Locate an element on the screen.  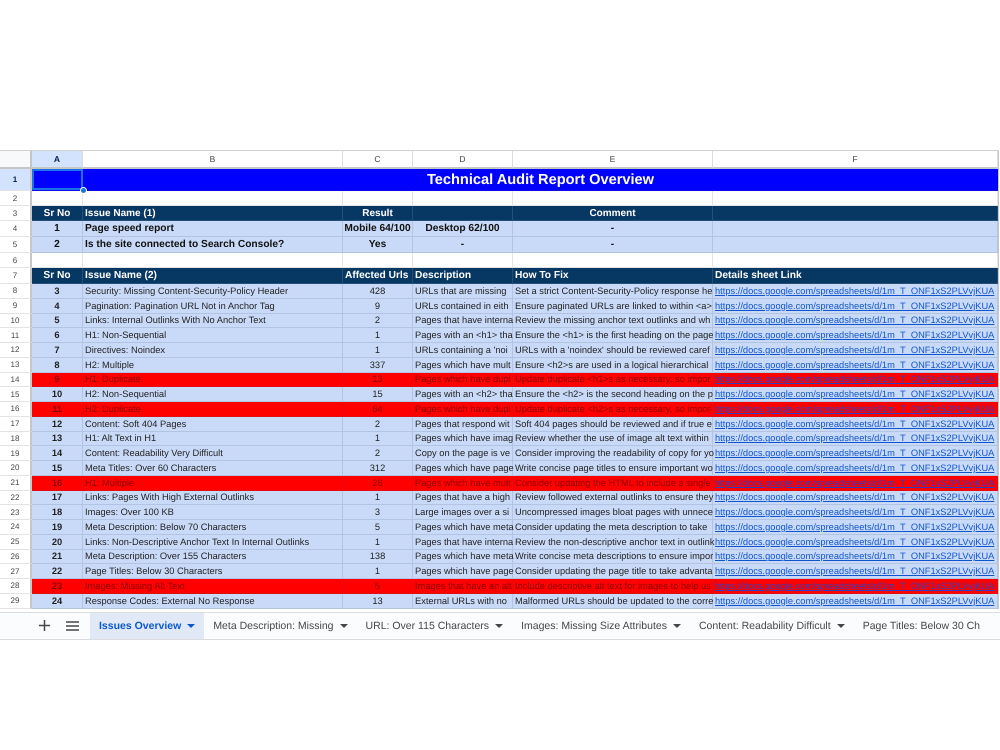
row-number: 24 is located at coordinates (16, 527).